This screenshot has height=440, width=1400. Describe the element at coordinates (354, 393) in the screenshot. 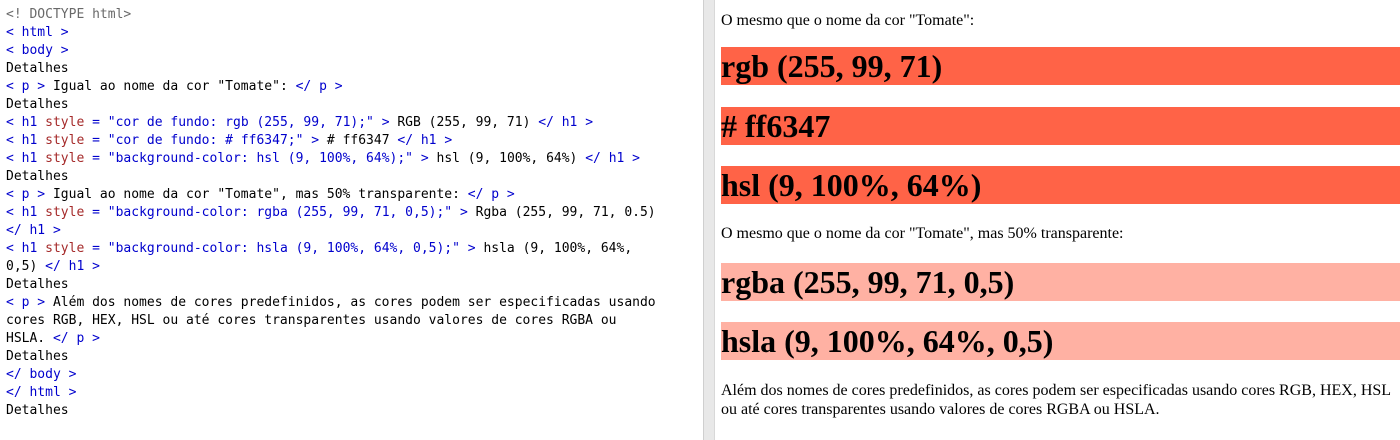

I see `code-line: </ html >` at that location.